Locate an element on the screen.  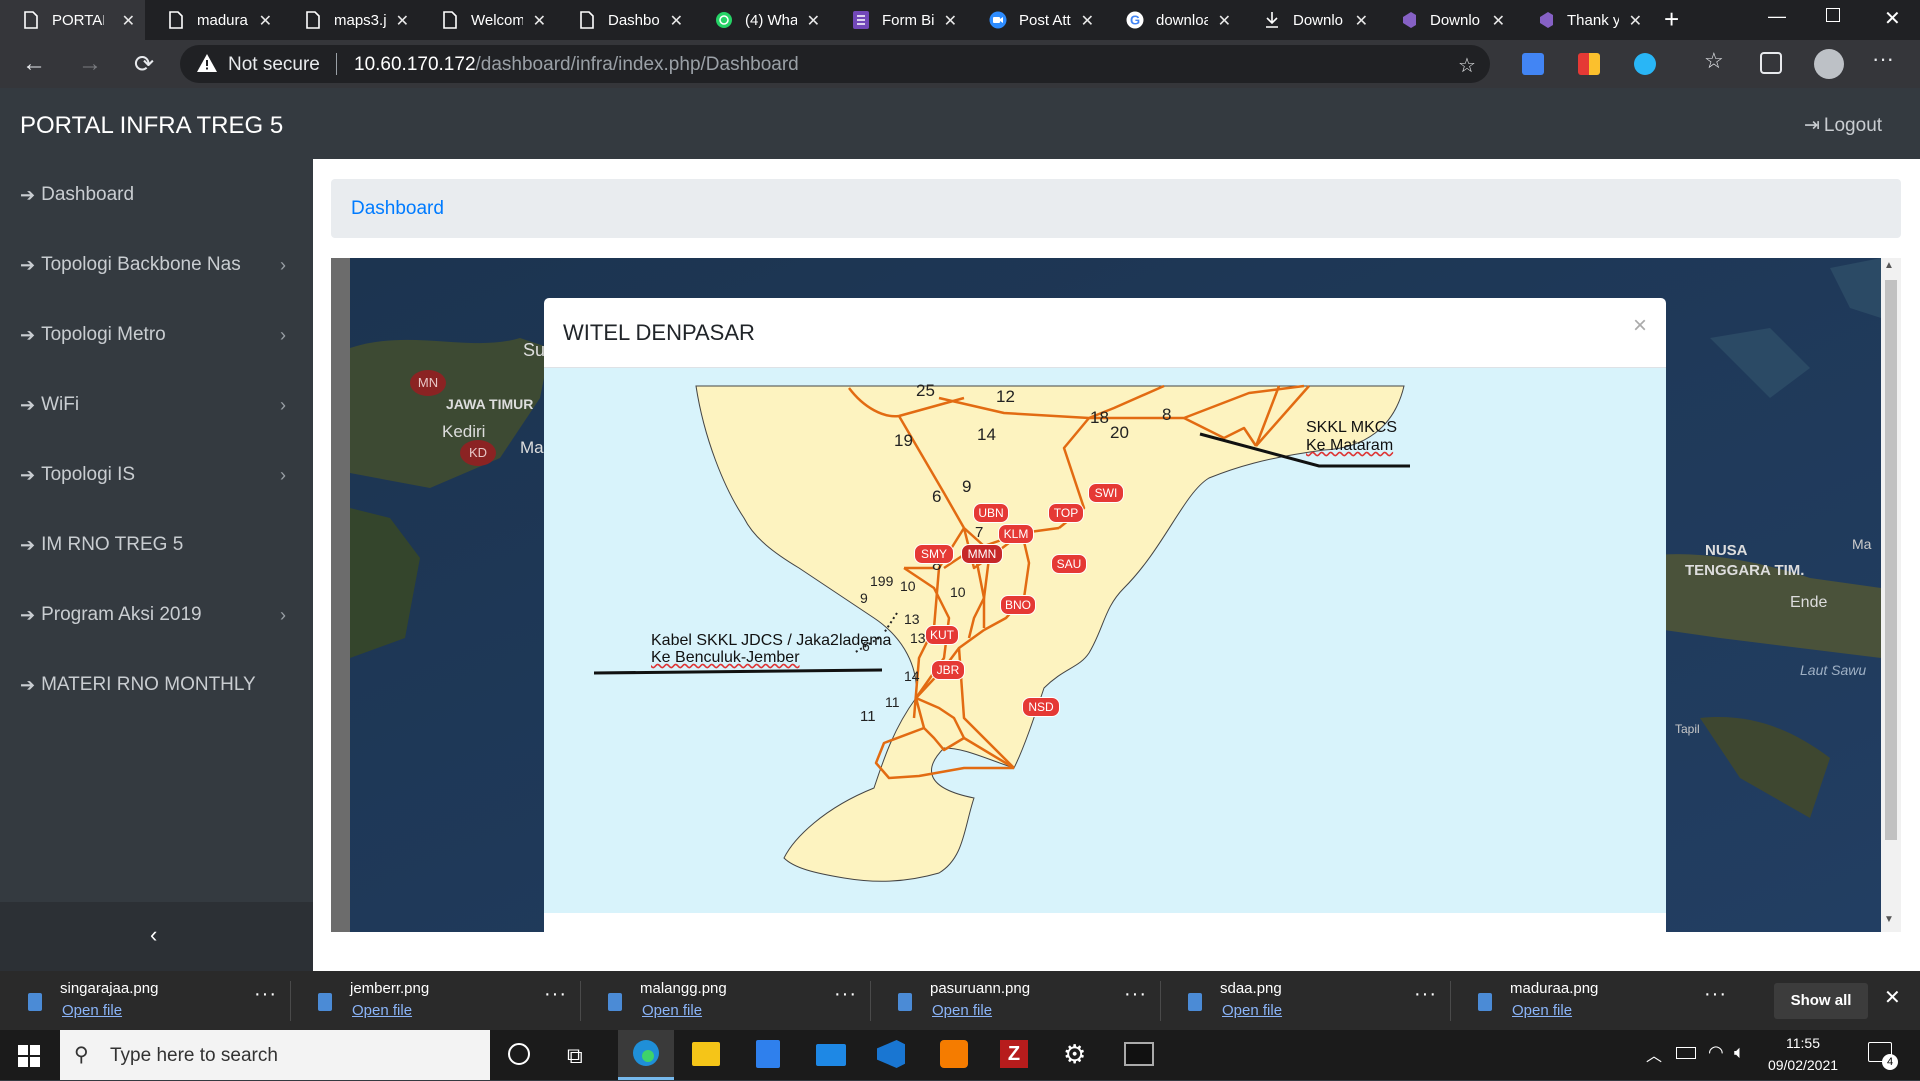
reload-icon: ⟳ is located at coordinates (144, 64).